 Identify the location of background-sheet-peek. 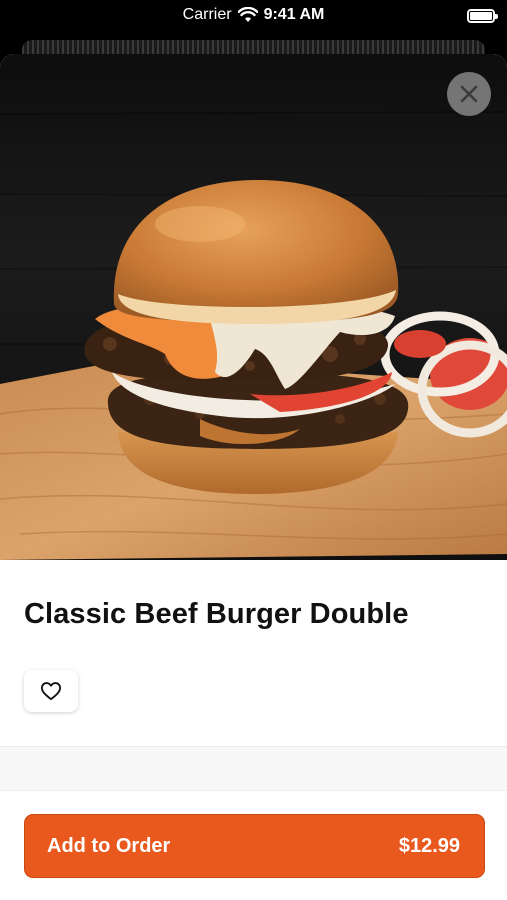
(253, 47).